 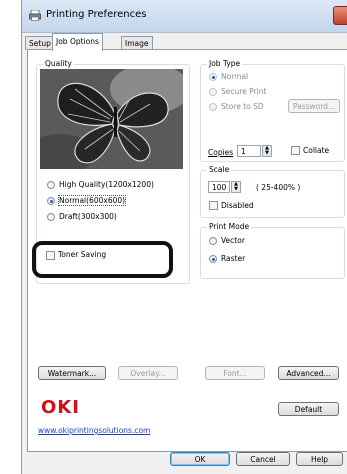 What do you see at coordinates (219, 169) in the screenshot?
I see `scale-group-label: Scale` at bounding box center [219, 169].